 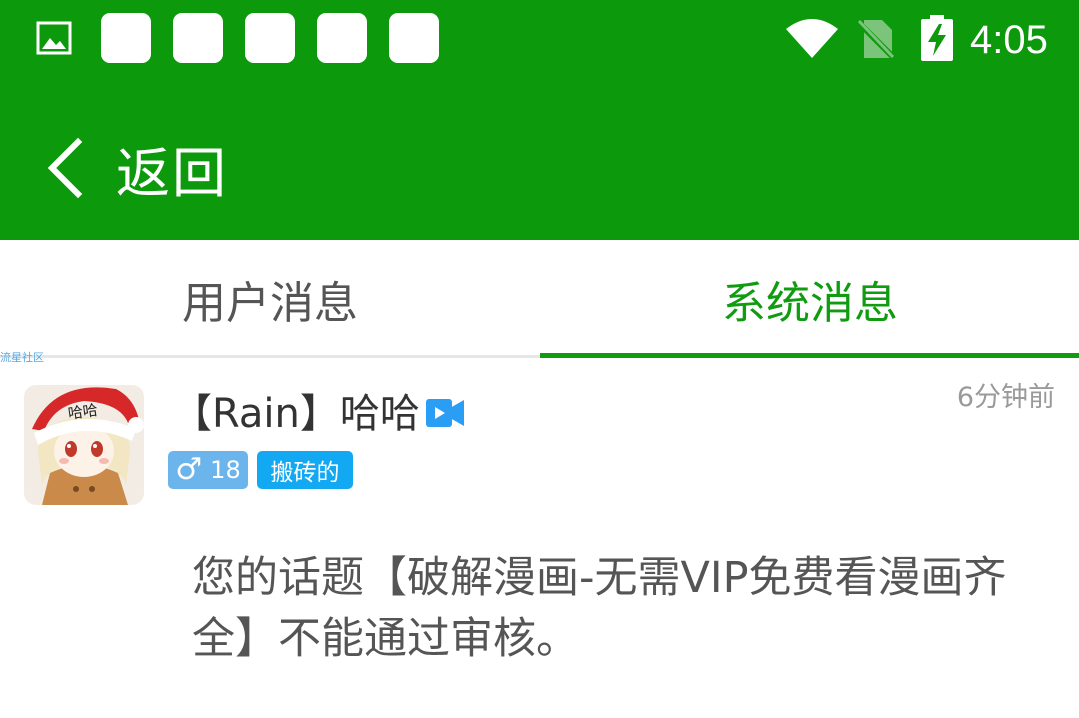 I want to click on battery-charging-icon, so click(x=937, y=38).